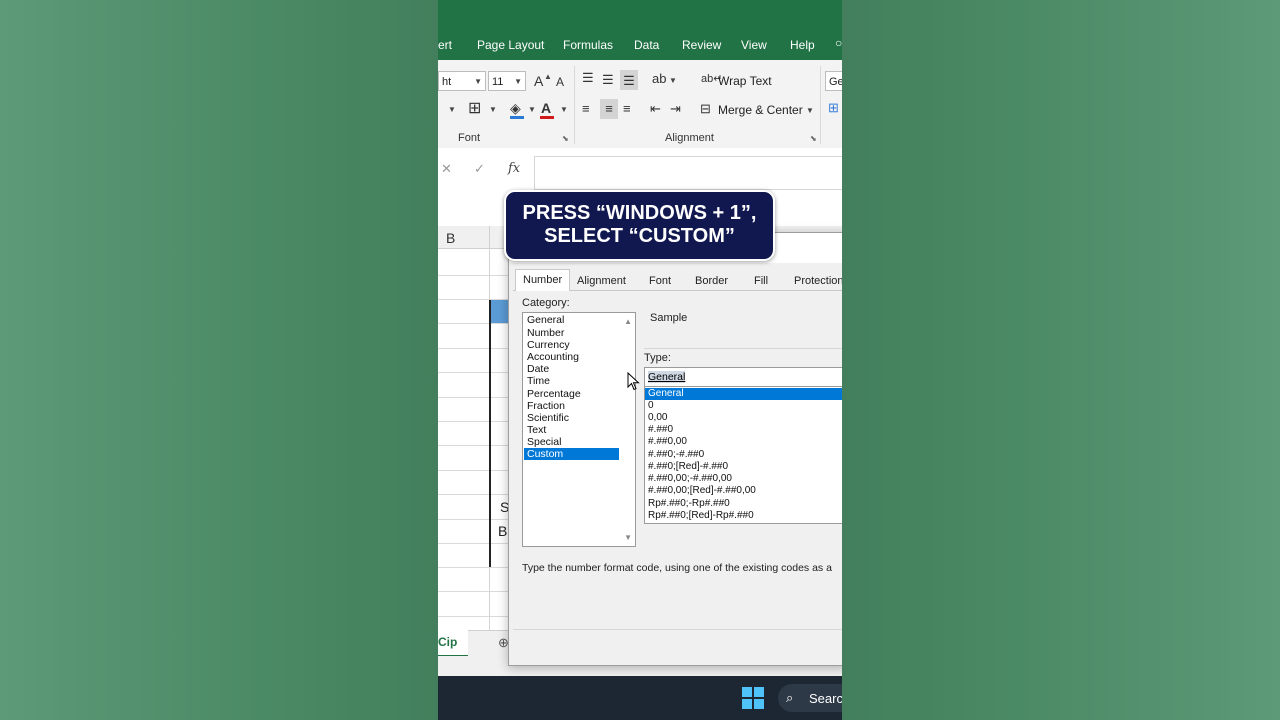 Image resolution: width=1280 pixels, height=720 pixels. What do you see at coordinates (546, 303) in the screenshot?
I see `category-label: Category:` at bounding box center [546, 303].